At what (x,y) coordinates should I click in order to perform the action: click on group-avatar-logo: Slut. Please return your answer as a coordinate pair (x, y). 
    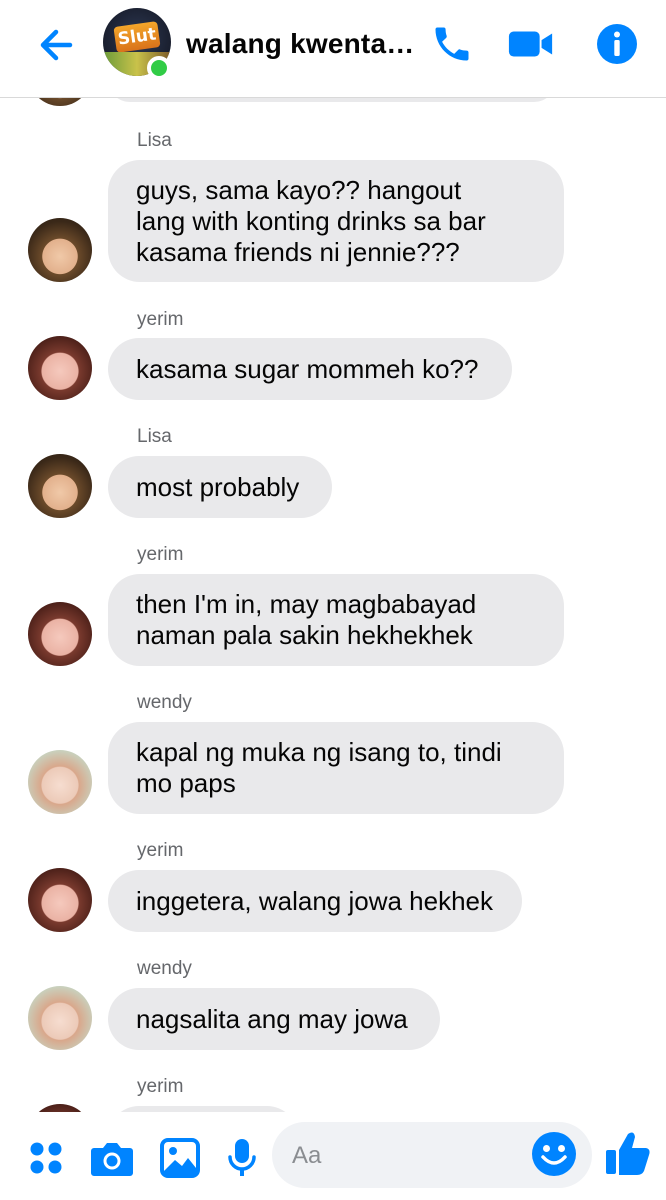
    Looking at the image, I should click on (137, 37).